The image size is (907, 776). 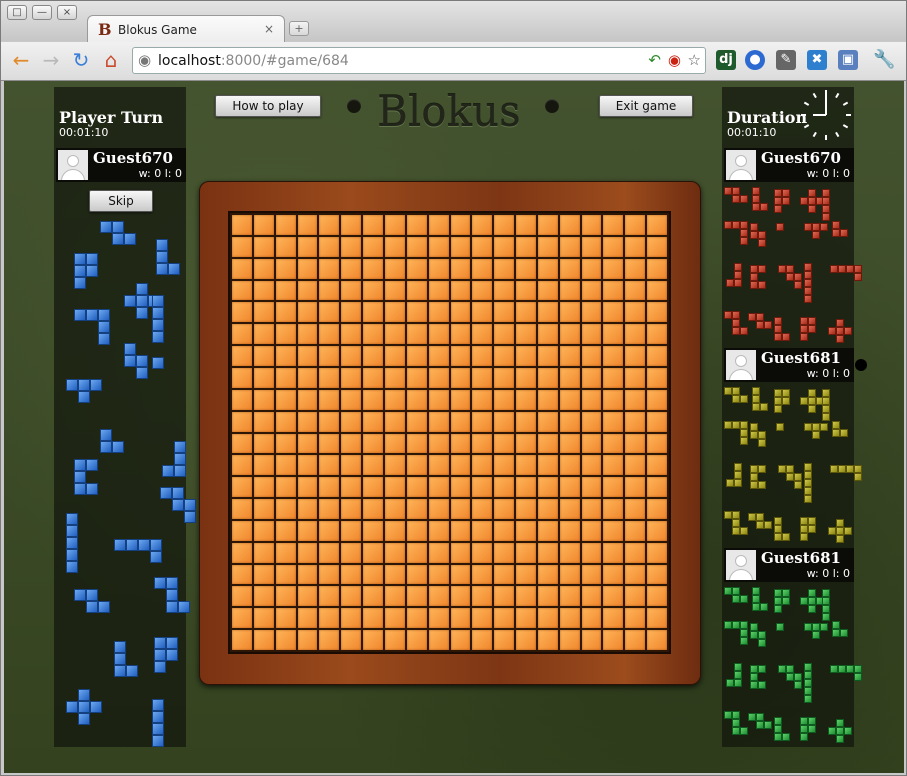 What do you see at coordinates (674, 60) in the screenshot?
I see `blocked-icon: ◉` at bounding box center [674, 60].